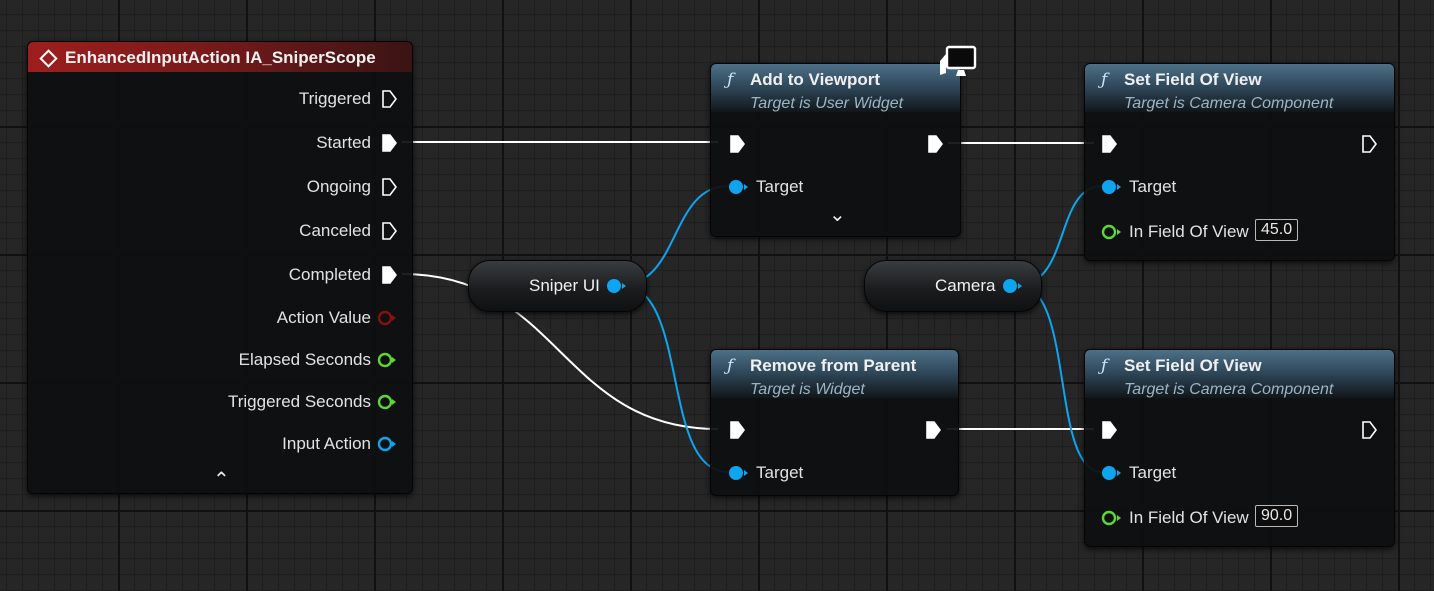  I want to click on pin-label-elapsed-seconds: Elapsed Seconds, so click(304, 359).